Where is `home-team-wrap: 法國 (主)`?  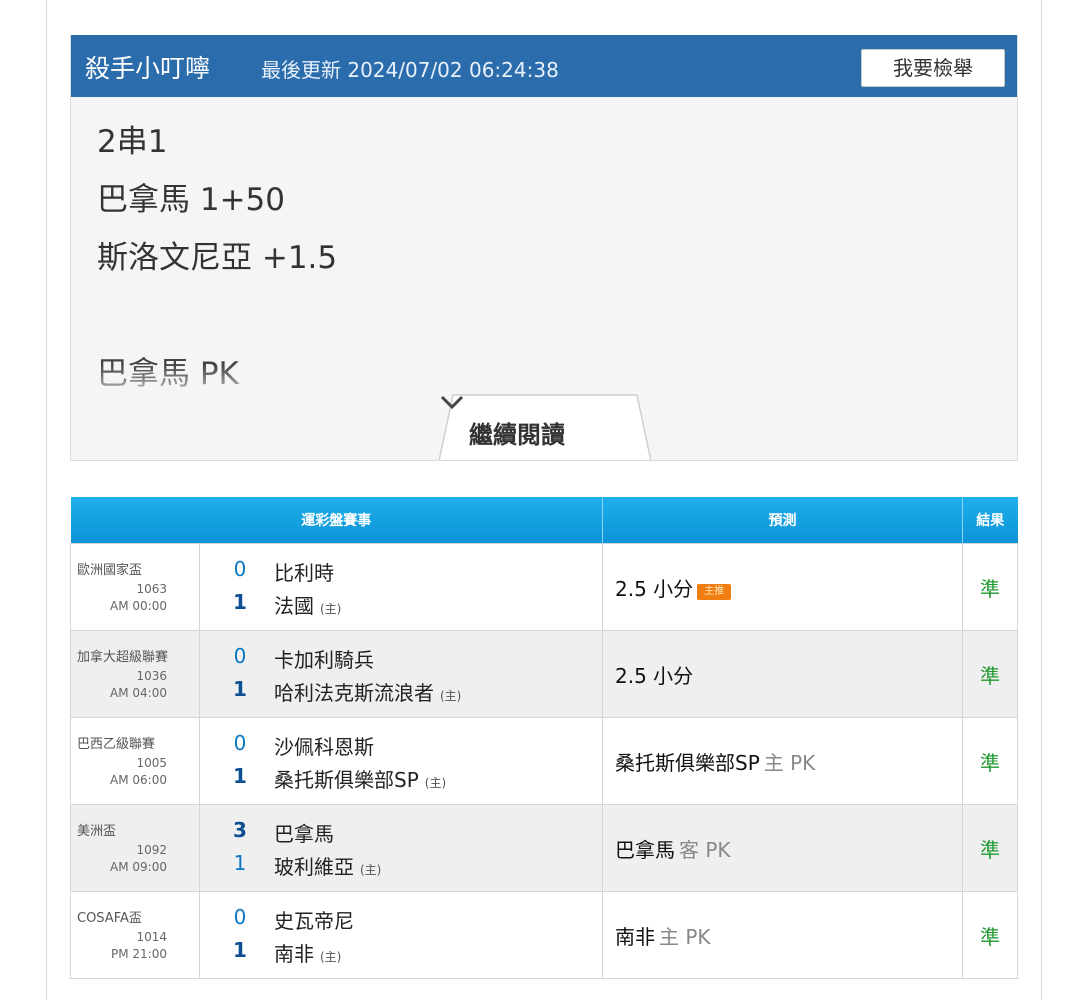 home-team-wrap: 法國 (主) is located at coordinates (307, 604).